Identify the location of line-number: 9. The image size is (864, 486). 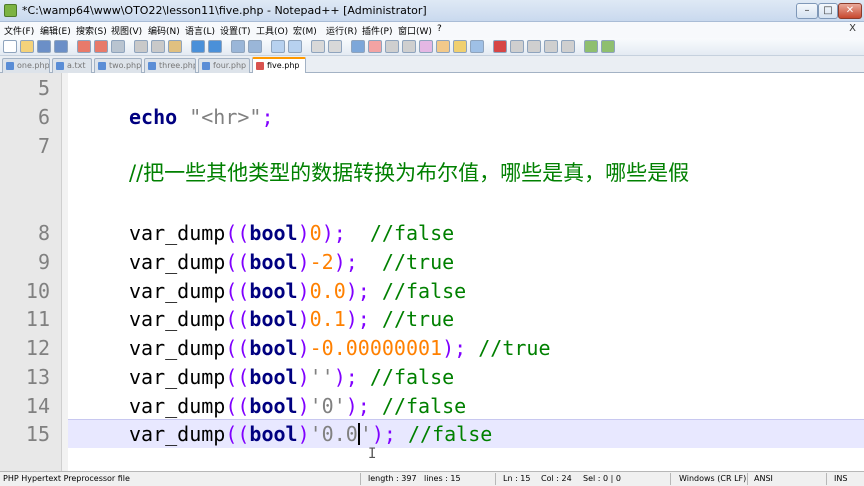
(43, 262).